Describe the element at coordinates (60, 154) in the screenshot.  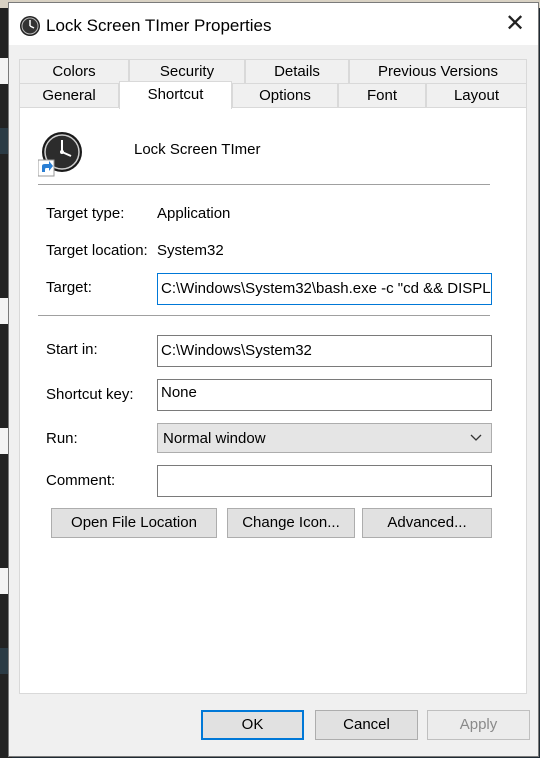
I see `app-clock-icon` at that location.